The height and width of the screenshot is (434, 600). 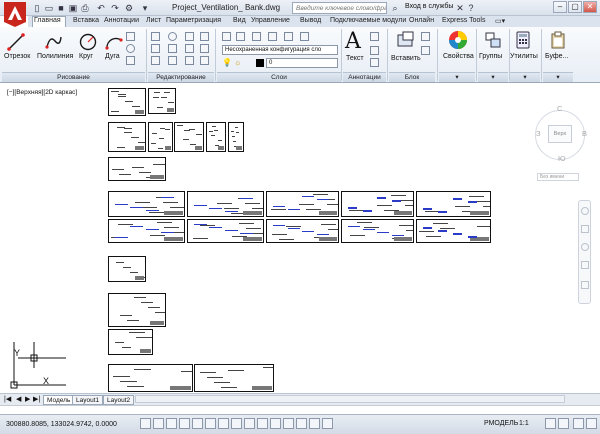 I want to click on rectangle-icon, so click(x=130, y=36).